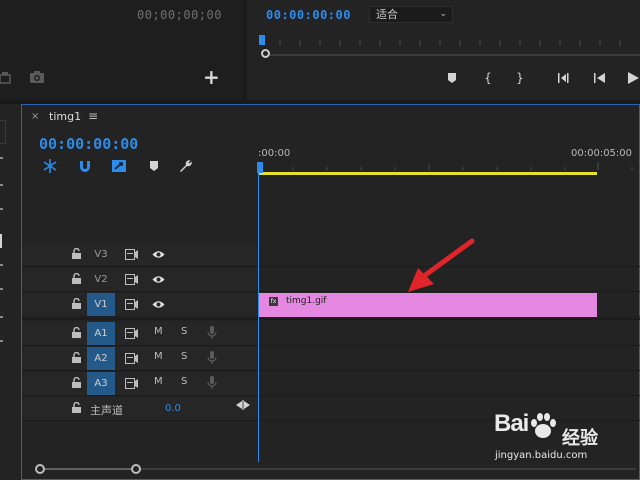 The height and width of the screenshot is (480, 640). Describe the element at coordinates (243, 405) in the screenshot. I see `go-to-end-icon` at that location.